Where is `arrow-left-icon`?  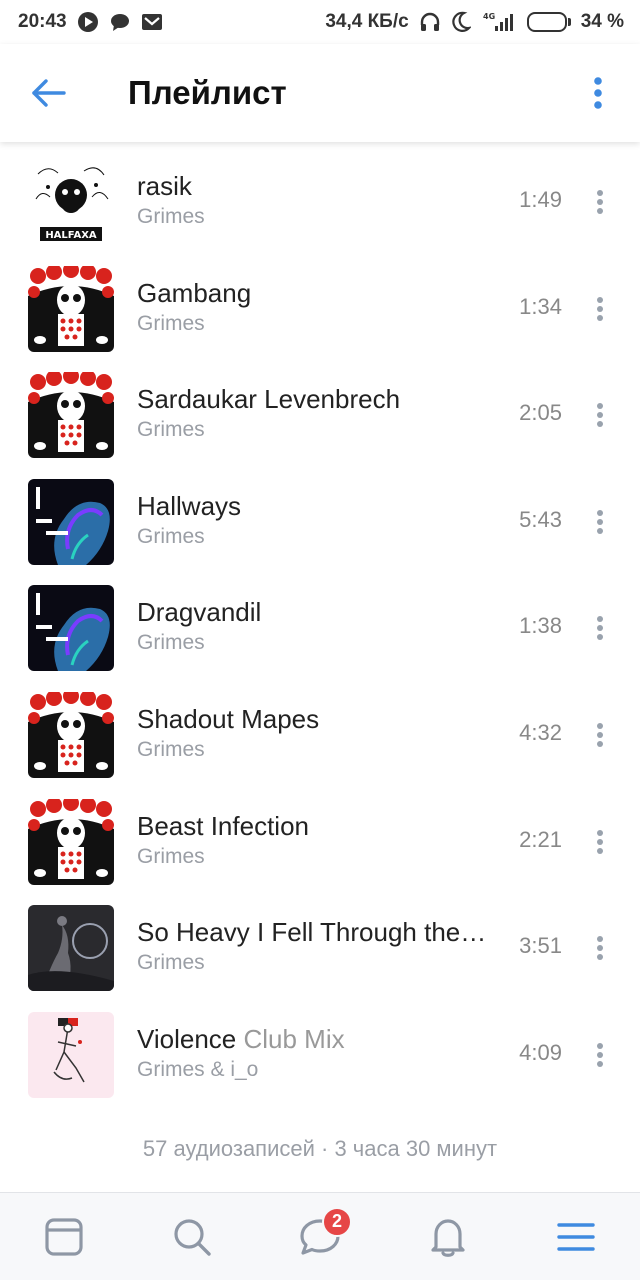
arrow-left-icon is located at coordinates (49, 93).